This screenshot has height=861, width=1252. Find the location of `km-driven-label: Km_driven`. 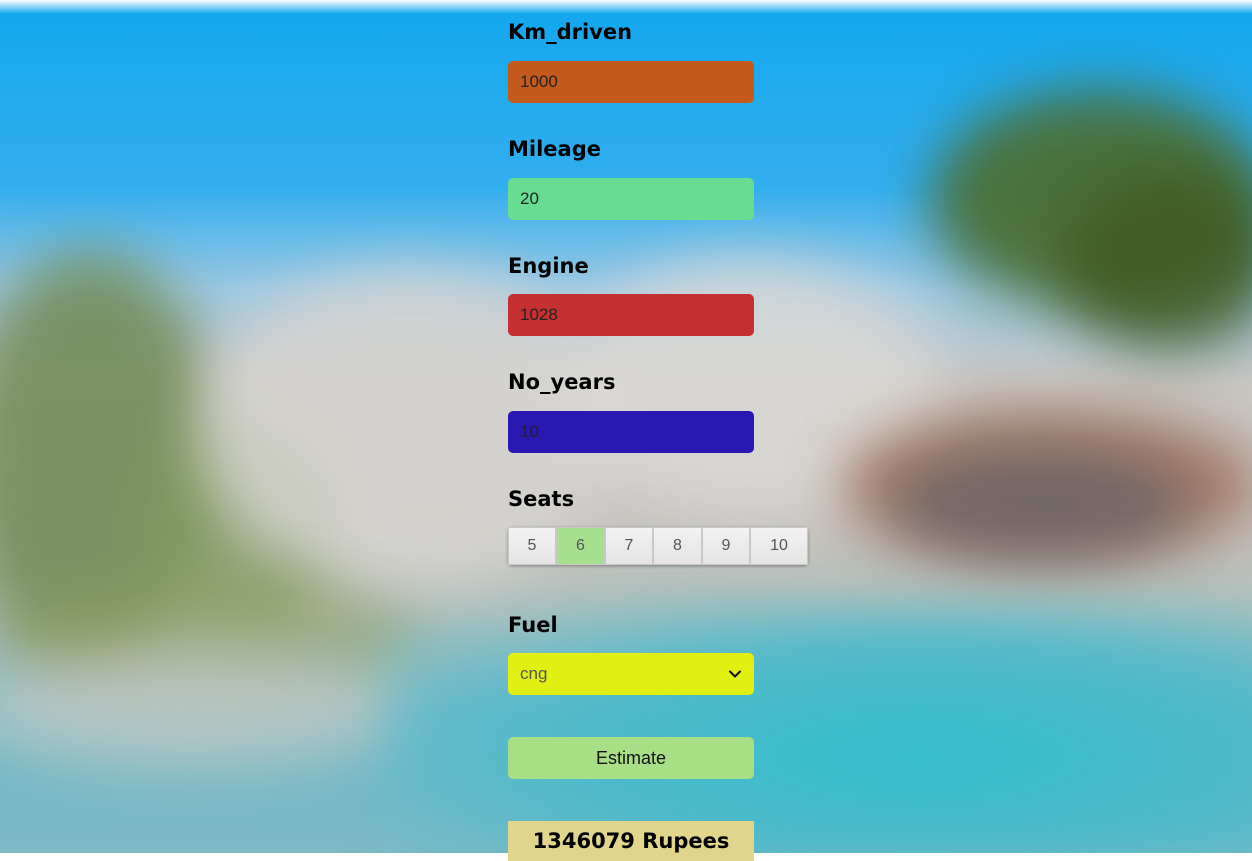

km-driven-label: Km_driven is located at coordinates (570, 32).